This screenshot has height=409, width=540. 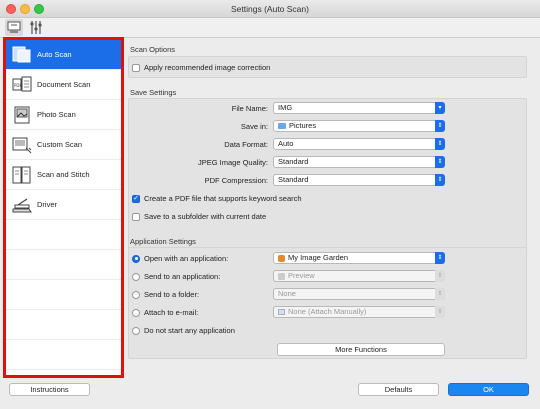 I want to click on file-name-field: IMG ▾, so click(x=359, y=108).